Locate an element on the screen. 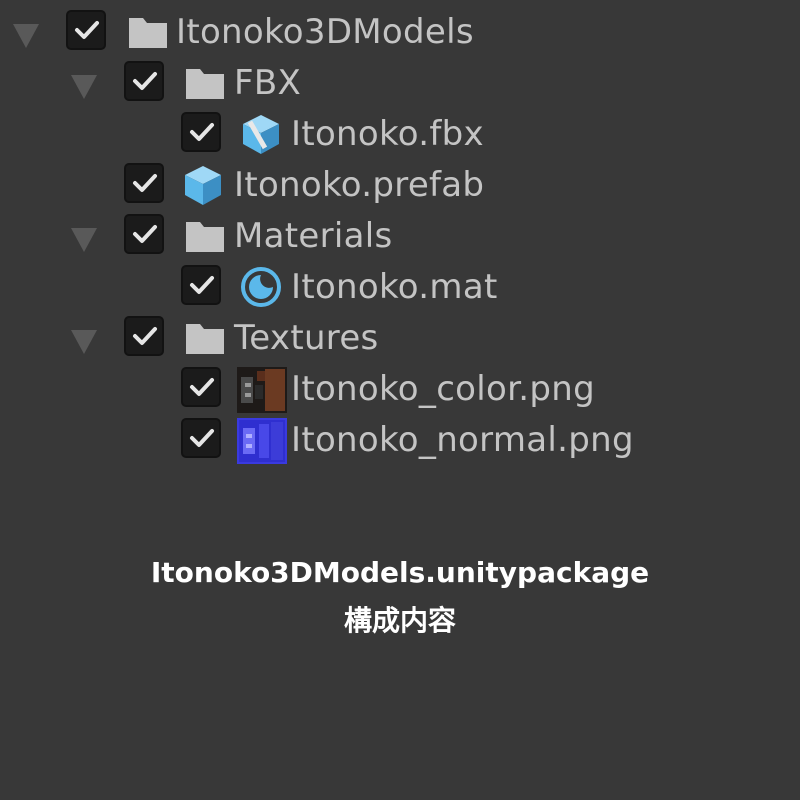  tree-row-itonoko3dmodels: Itonoko3DModels is located at coordinates (400, 31).